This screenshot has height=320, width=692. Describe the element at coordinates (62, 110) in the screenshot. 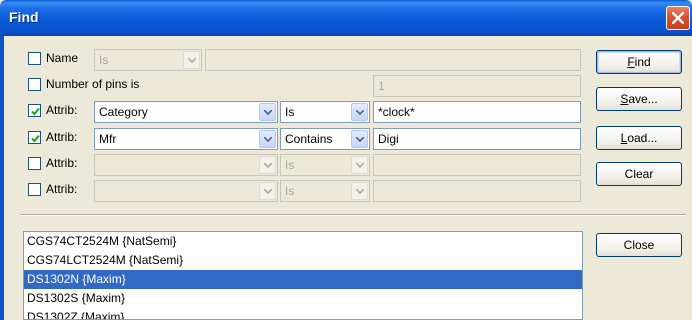

I see `attrib-1-label: Attrib:` at that location.